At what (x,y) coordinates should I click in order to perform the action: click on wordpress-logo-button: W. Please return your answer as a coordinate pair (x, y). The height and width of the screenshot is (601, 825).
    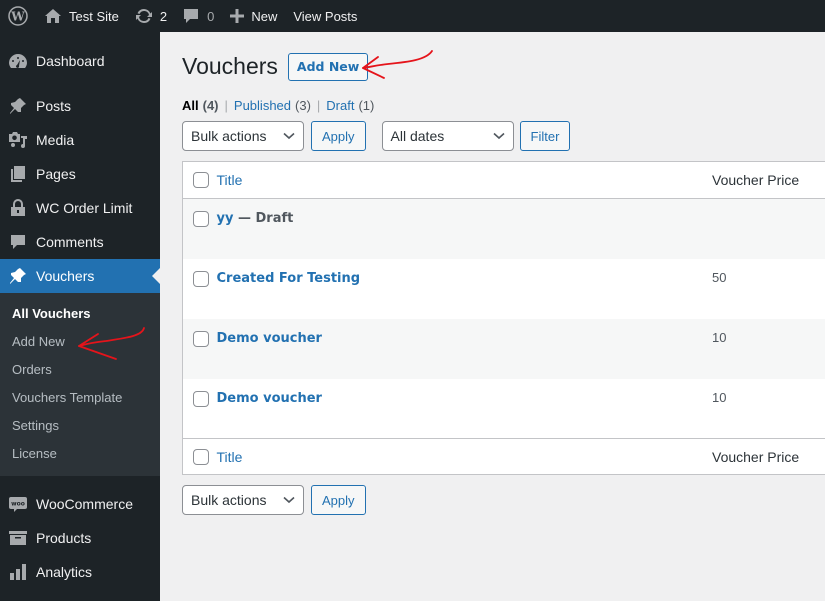
    Looking at the image, I should click on (18, 16).